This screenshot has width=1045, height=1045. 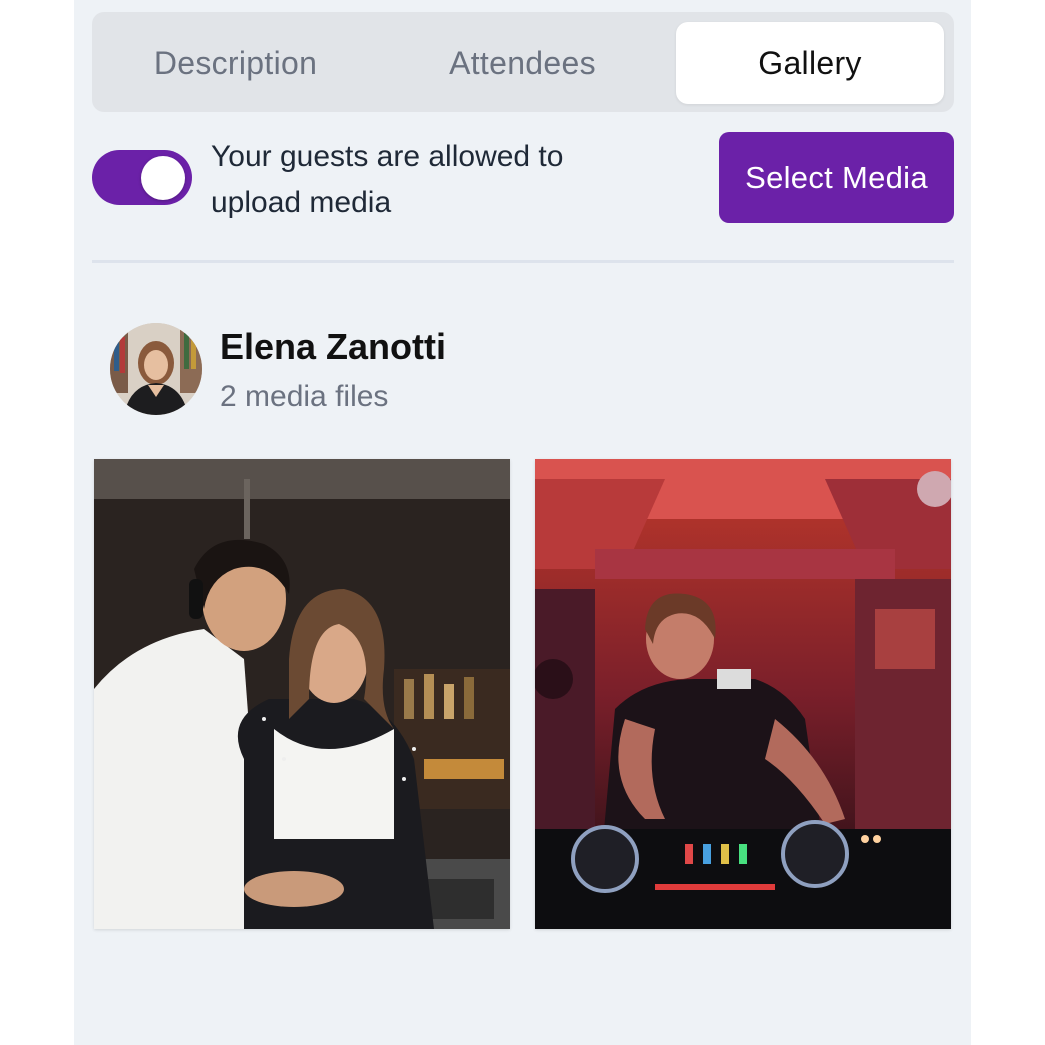 I want to click on upload-permission-toggle, so click(x=142, y=177).